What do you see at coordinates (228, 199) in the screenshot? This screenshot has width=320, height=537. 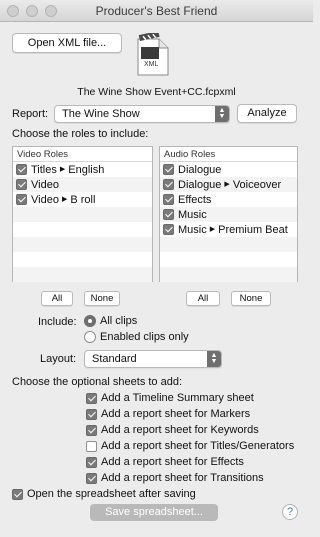 I see `audio-role-row: Effects` at bounding box center [228, 199].